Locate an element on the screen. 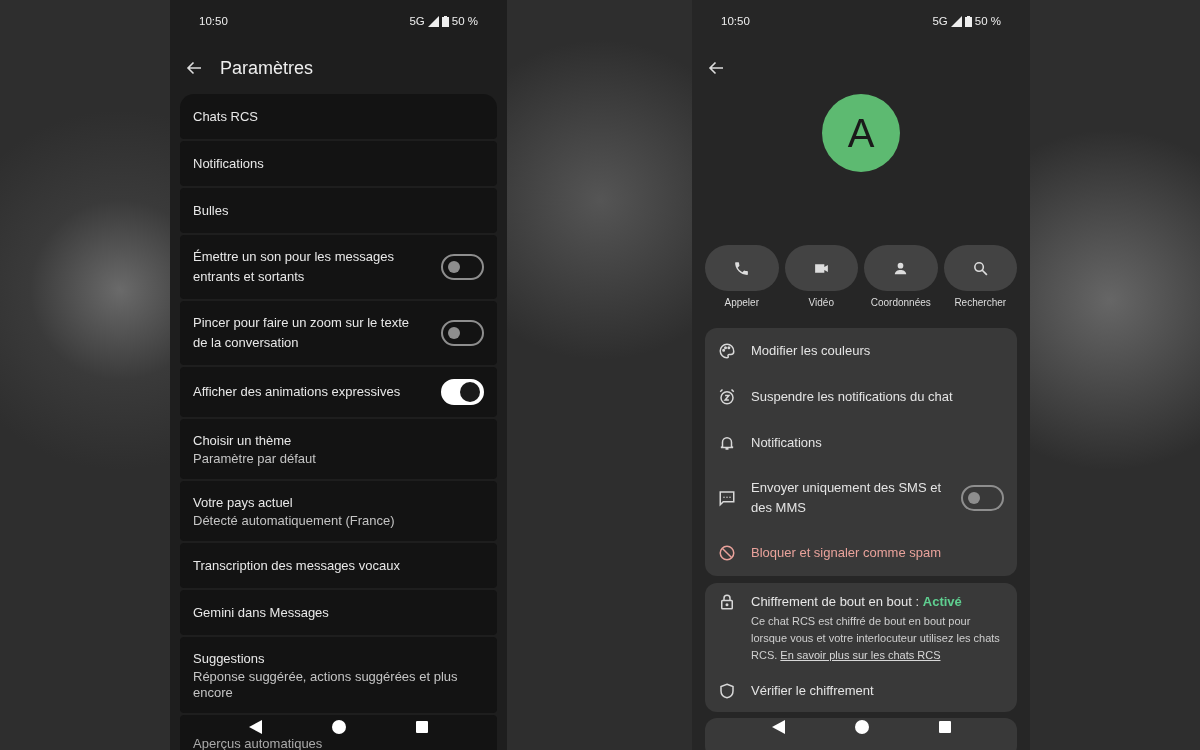  item-title: Choisir un thème is located at coordinates (243, 441).